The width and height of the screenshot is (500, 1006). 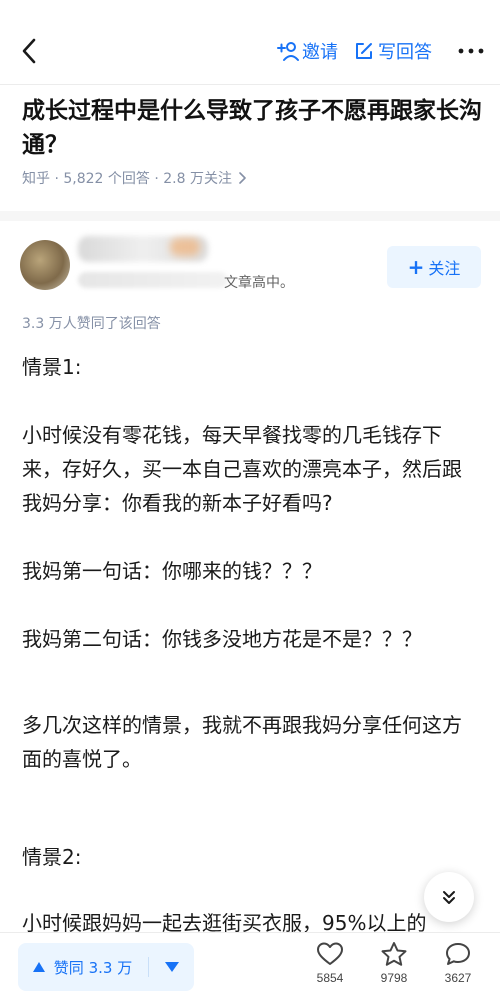 I want to click on downvote-button, so click(x=172, y=967).